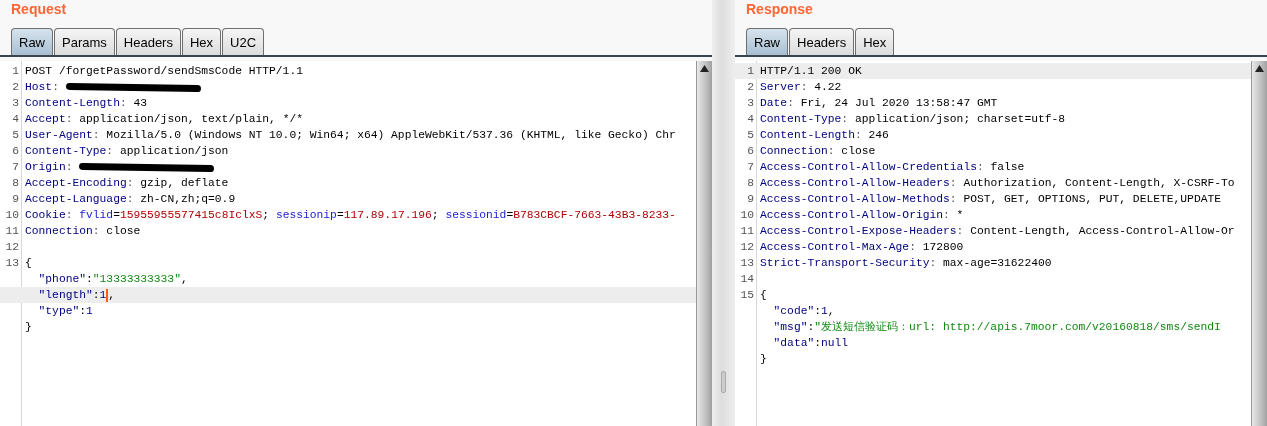 Image resolution: width=1267 pixels, height=426 pixels. What do you see at coordinates (905, 263) in the screenshot?
I see `code-line: Strict-Transport-Security: max-age=31622400` at bounding box center [905, 263].